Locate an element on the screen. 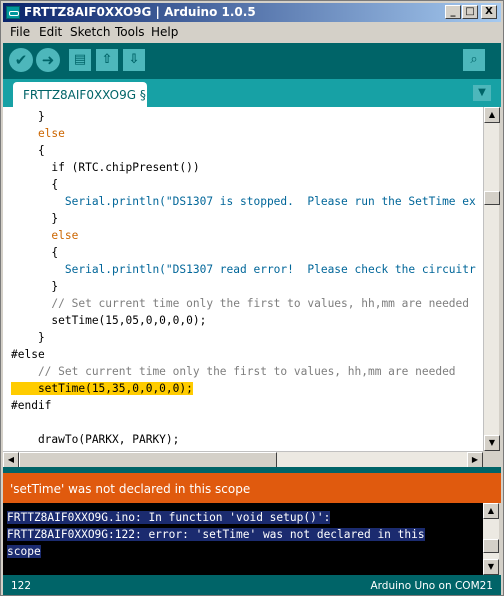 The width and height of the screenshot is (504, 596). menu-tools: Tools is located at coordinates (130, 32).